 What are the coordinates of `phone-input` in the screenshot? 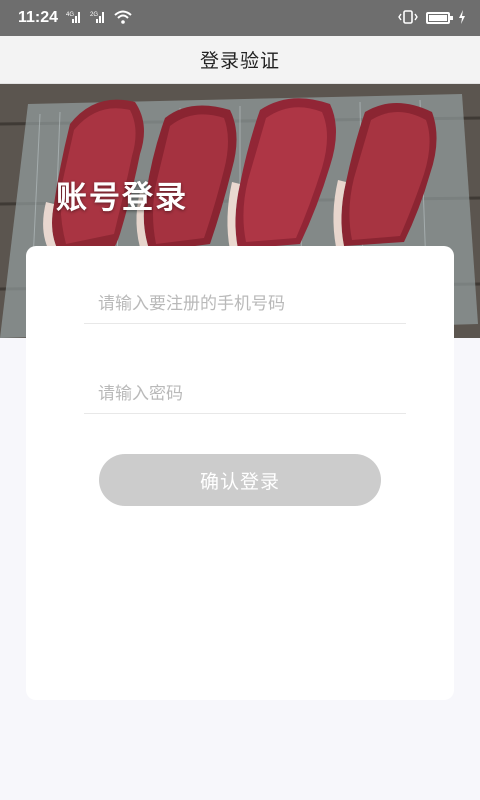 It's located at (245, 303).